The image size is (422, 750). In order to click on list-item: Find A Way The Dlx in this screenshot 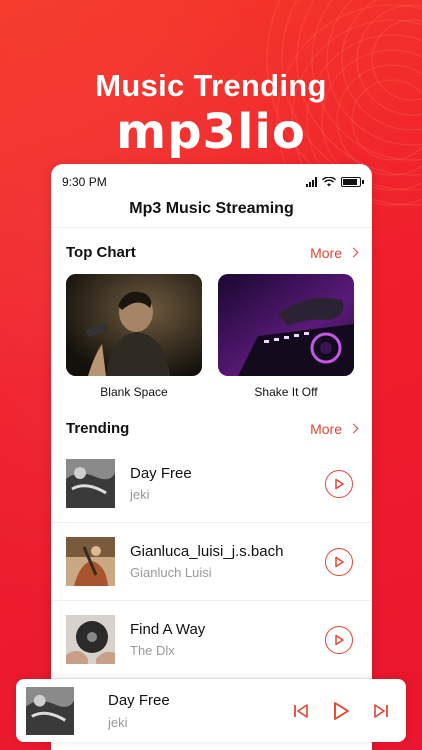, I will do `click(211, 640)`.